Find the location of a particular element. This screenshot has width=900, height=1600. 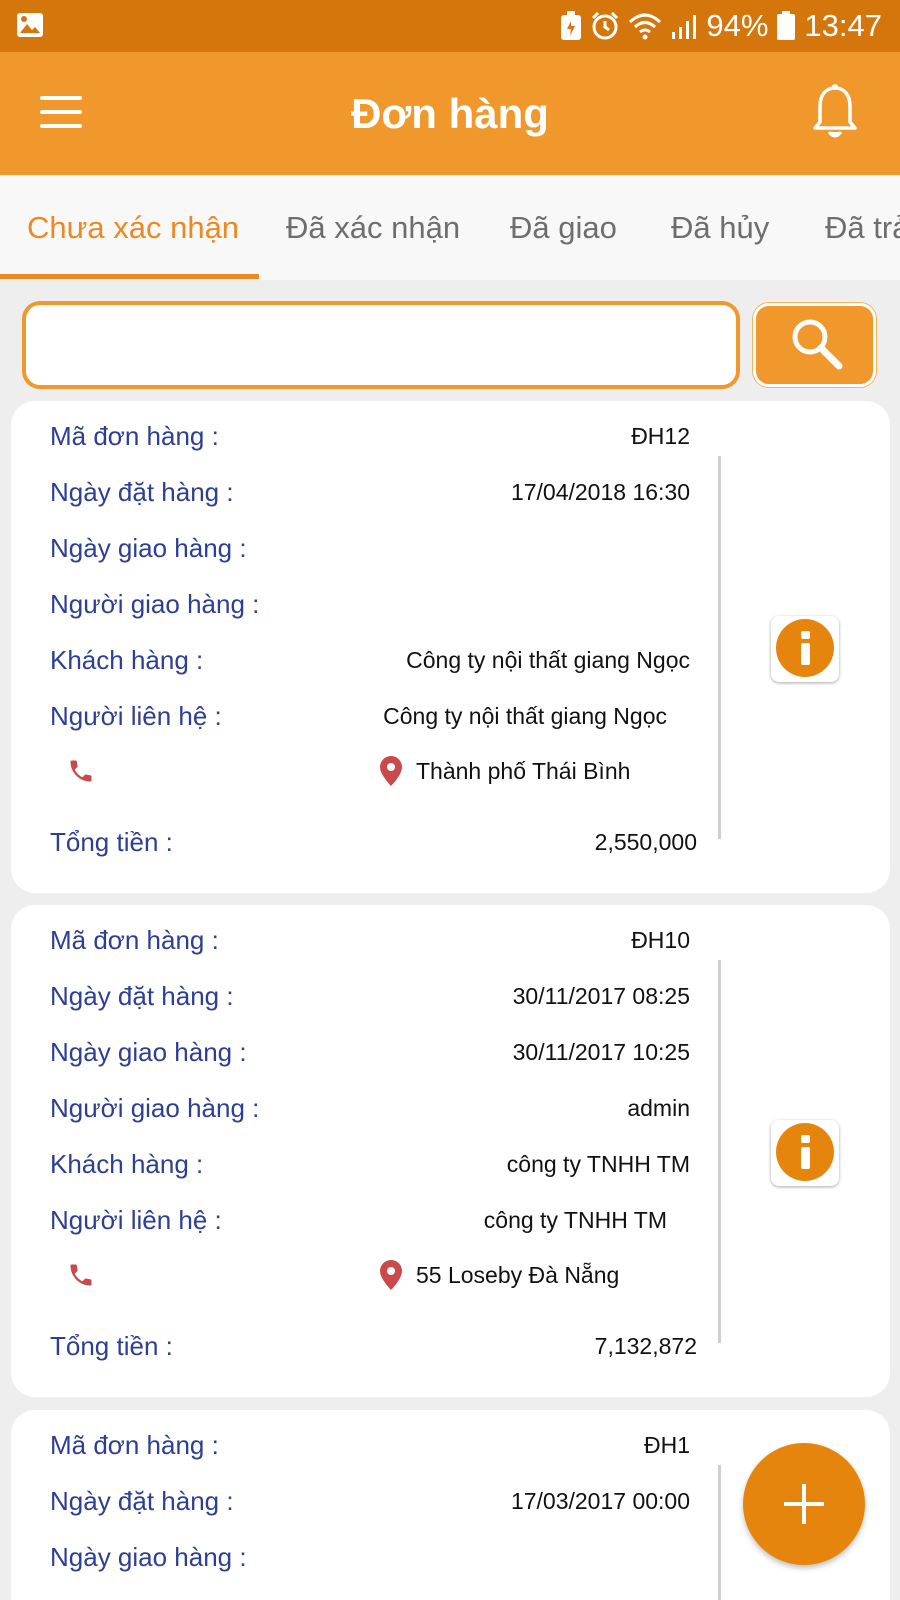

battery-saver-icon is located at coordinates (571, 25).